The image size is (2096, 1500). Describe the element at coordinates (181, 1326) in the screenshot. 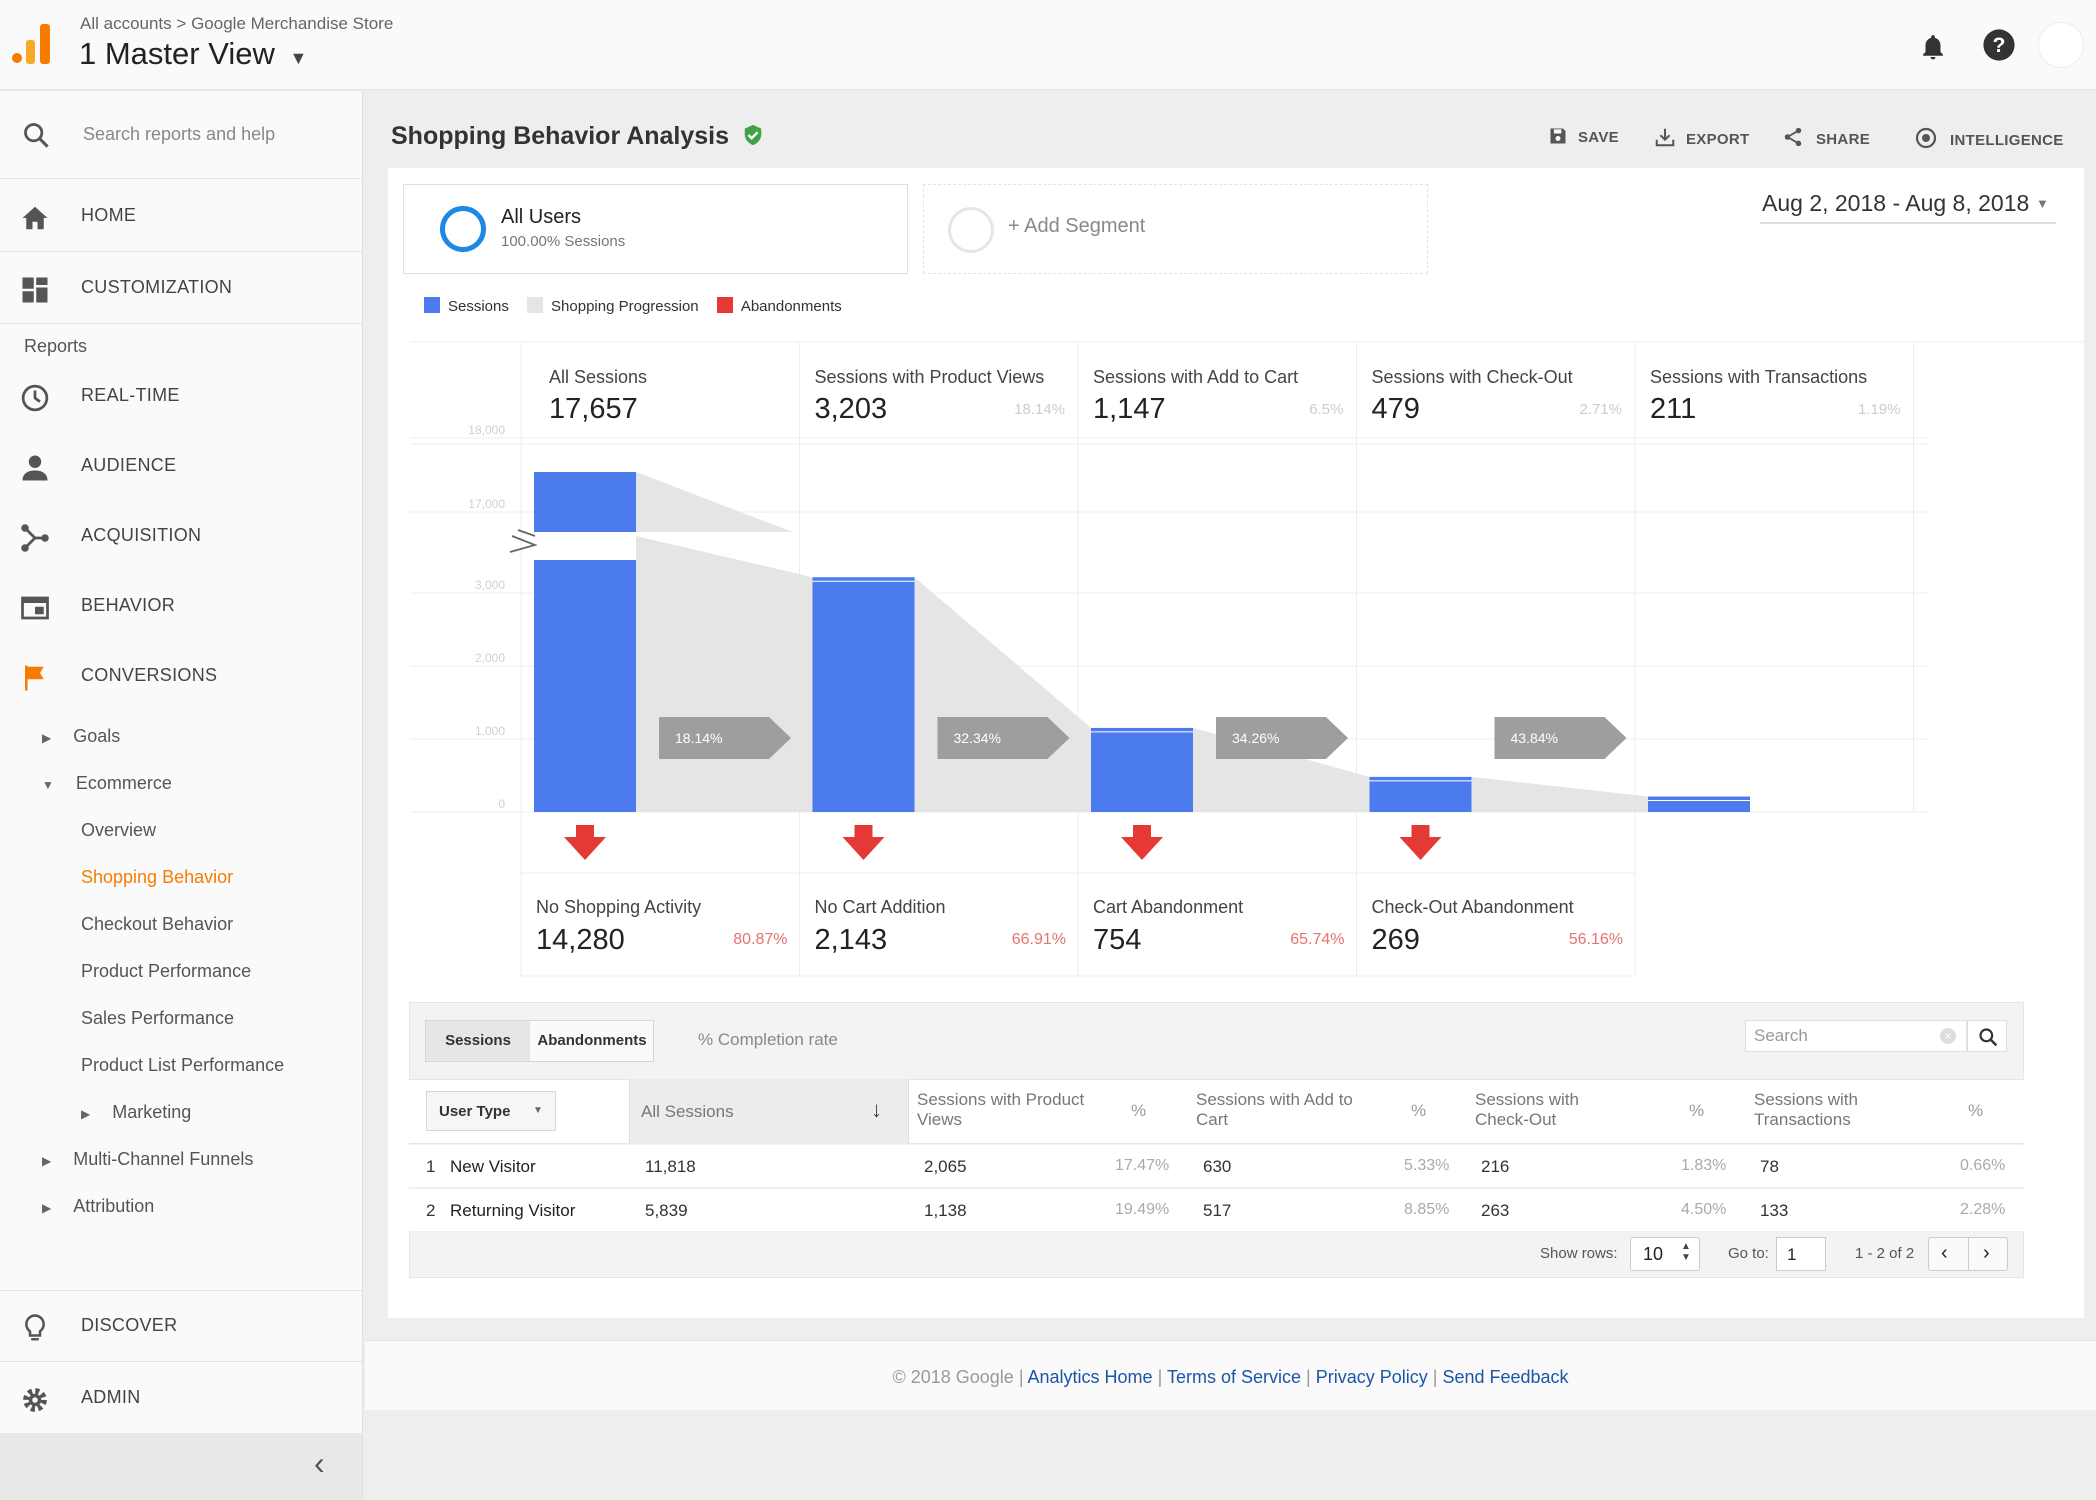

I see `sidebar-item-discover: DISCOVER` at that location.